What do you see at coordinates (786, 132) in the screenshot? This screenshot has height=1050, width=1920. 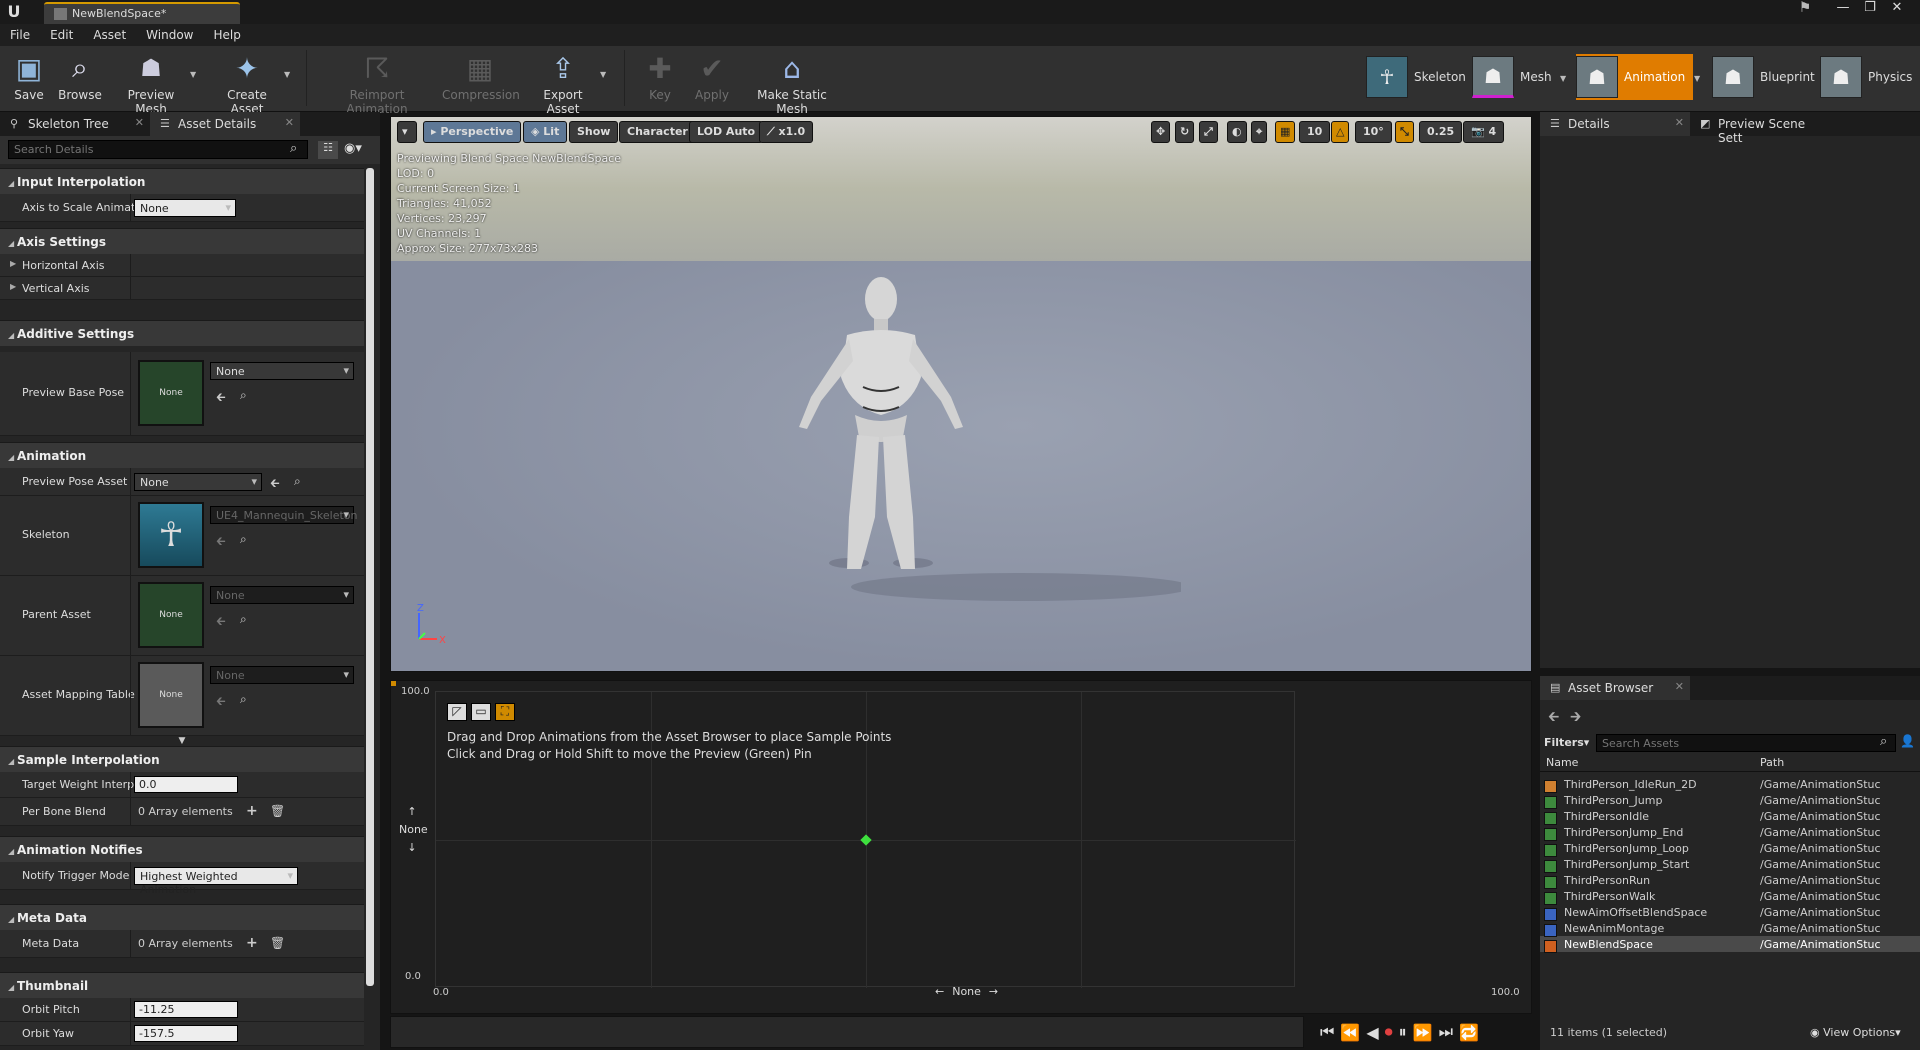 I see `playback-speed-button: ⟋ x1.0` at bounding box center [786, 132].